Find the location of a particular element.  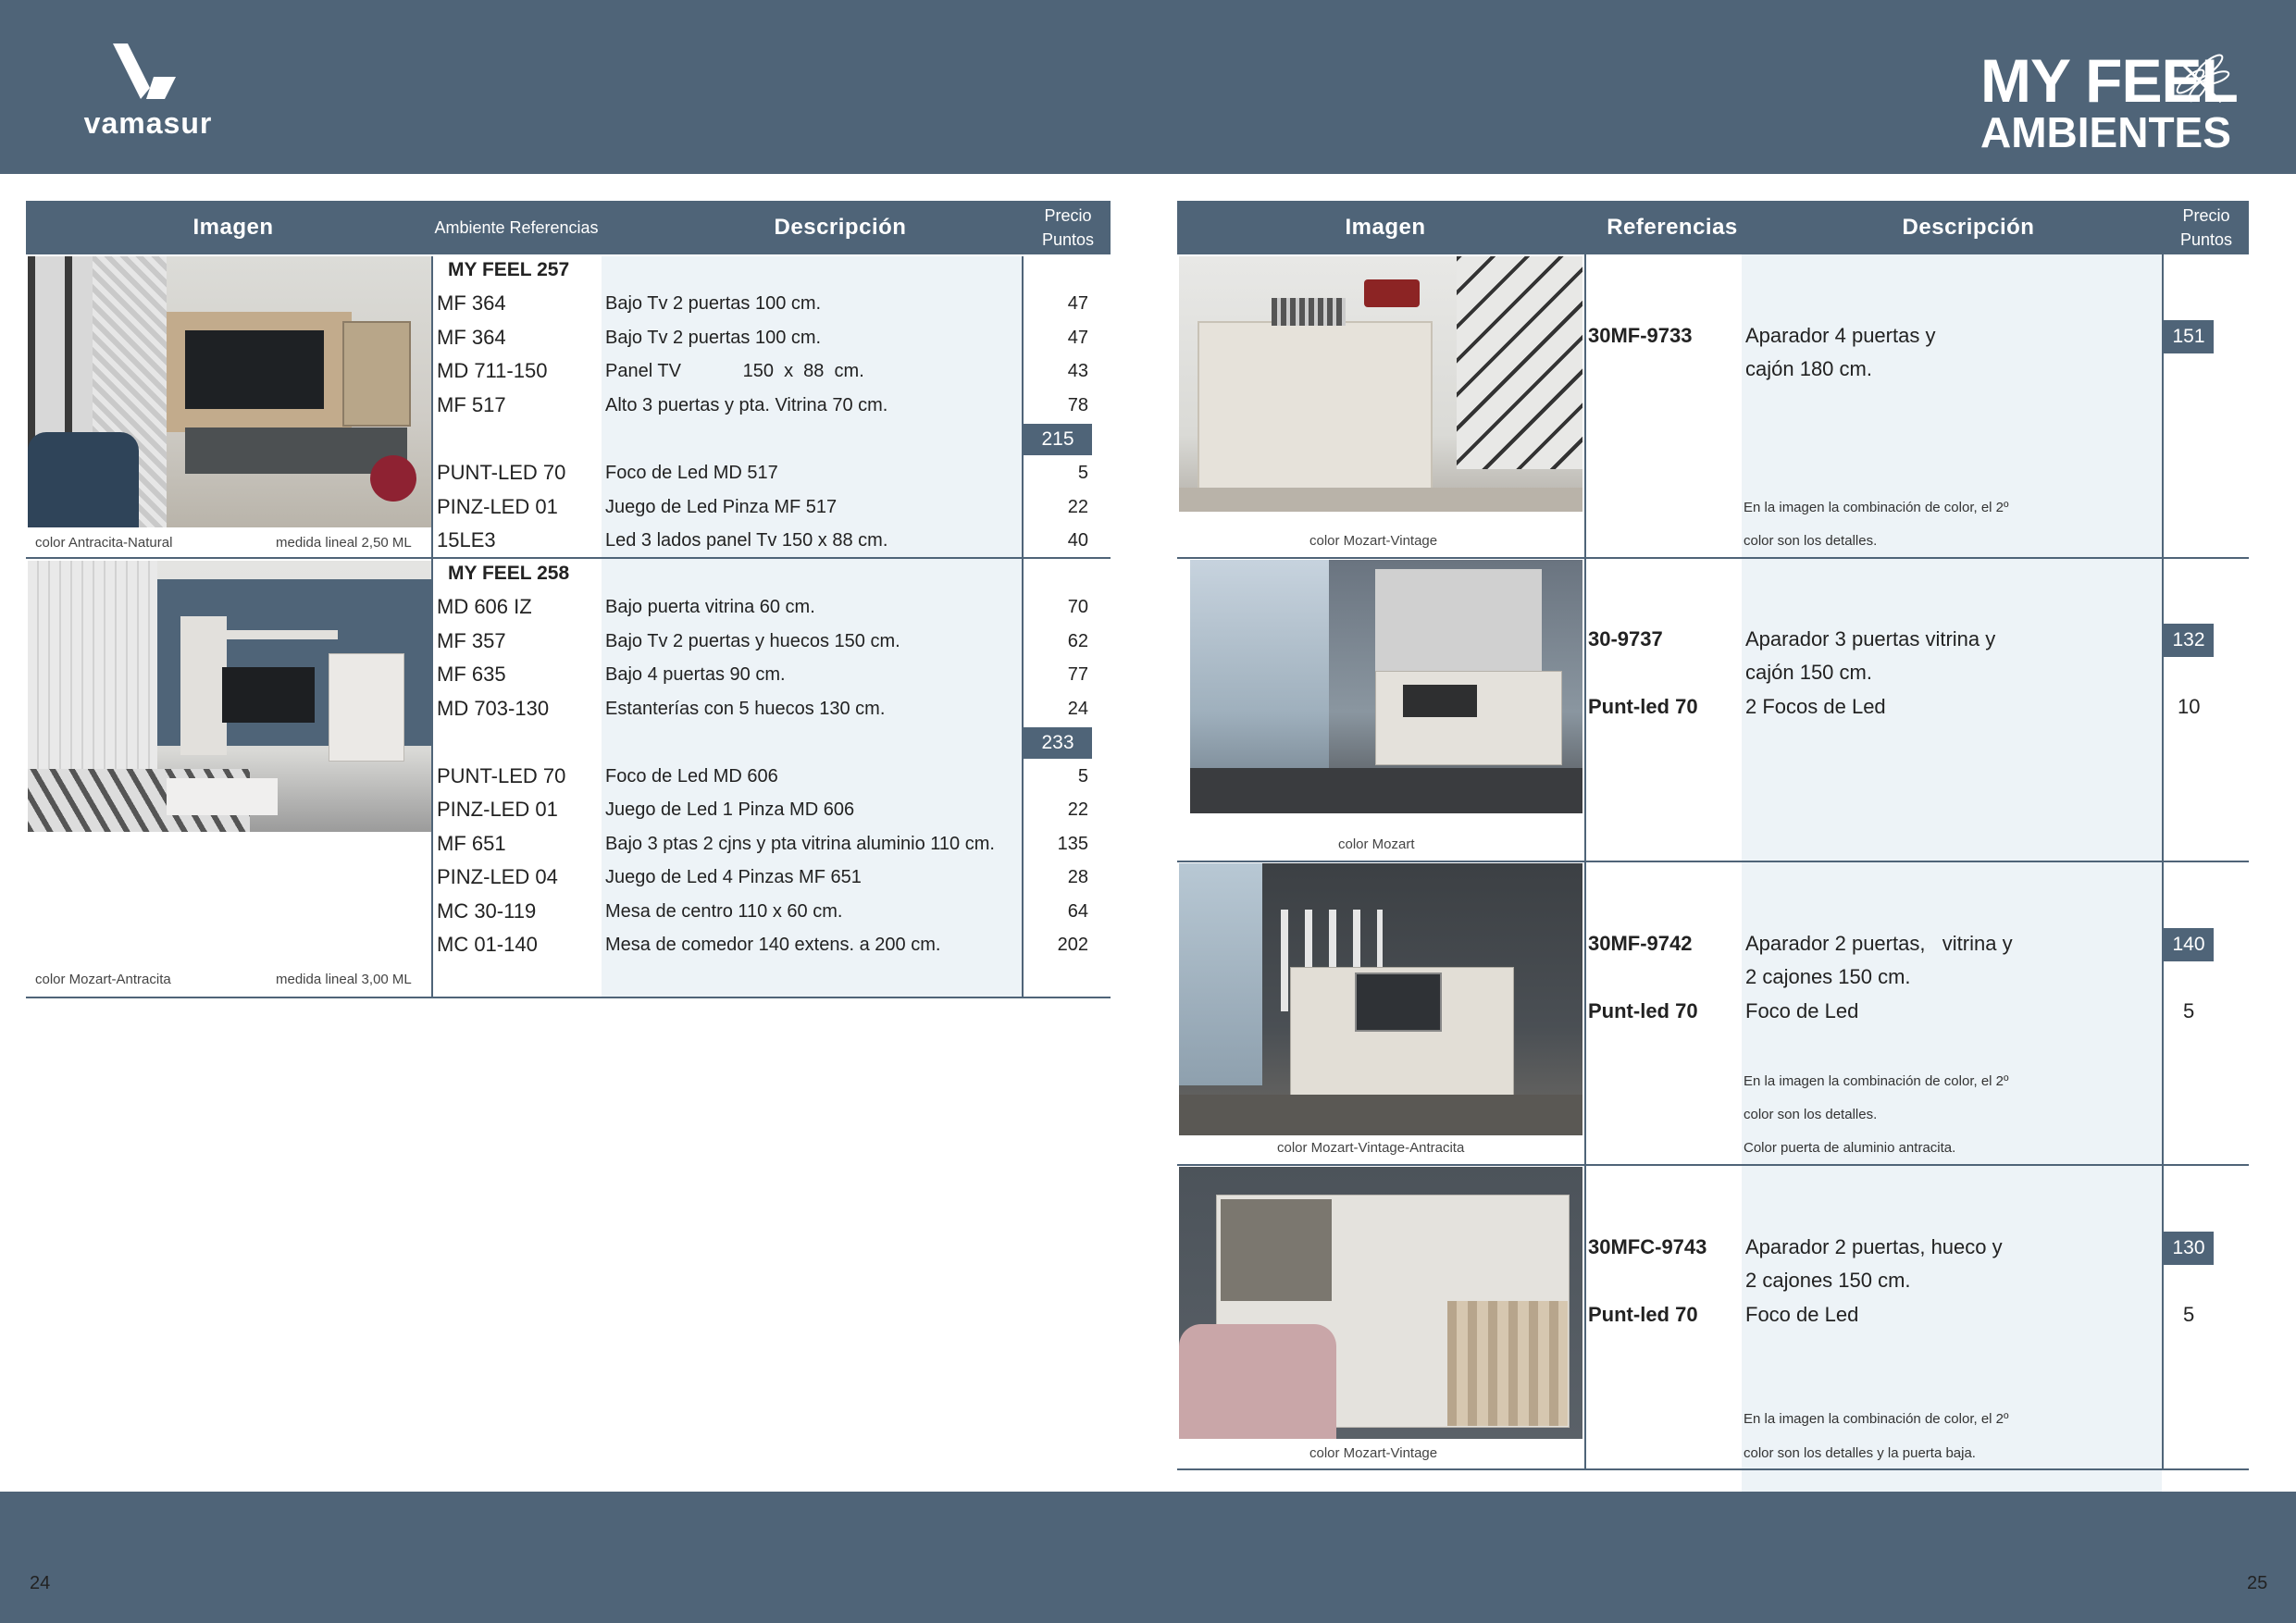

desc-cell: Aparador 2 puertas, hueco y is located at coordinates (1874, 1246).